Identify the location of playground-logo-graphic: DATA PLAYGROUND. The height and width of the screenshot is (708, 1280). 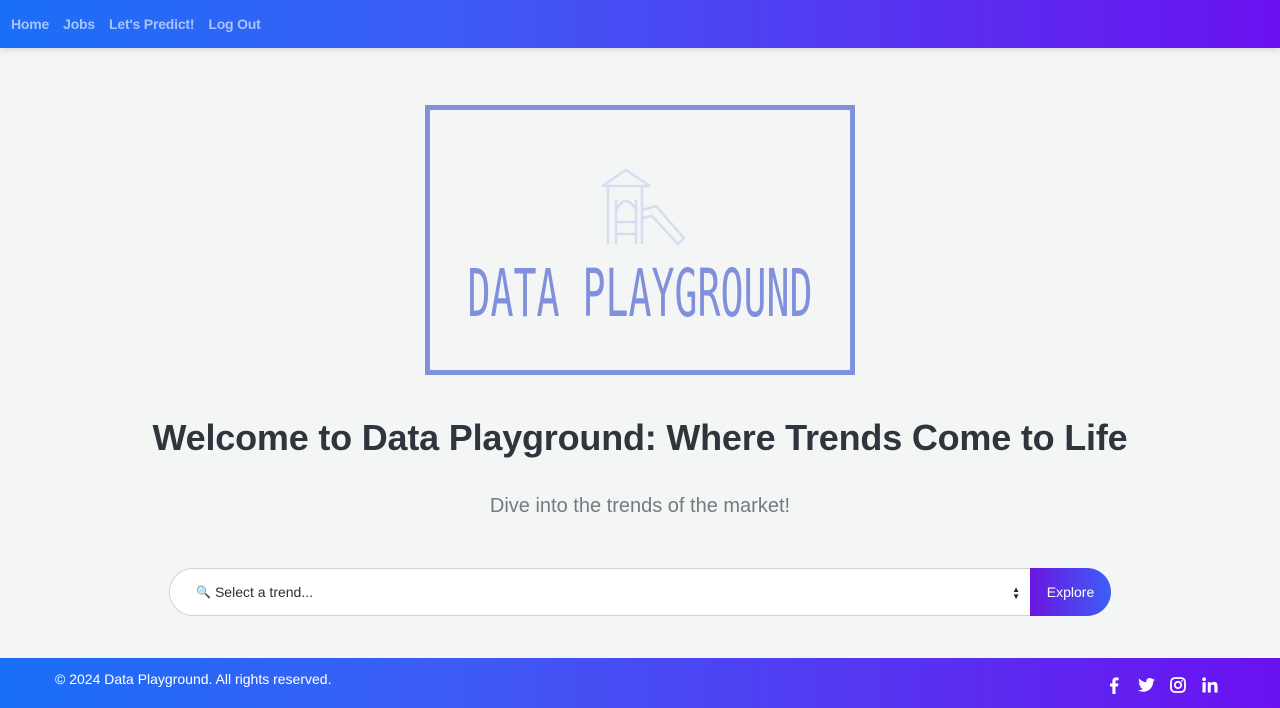
(640, 250).